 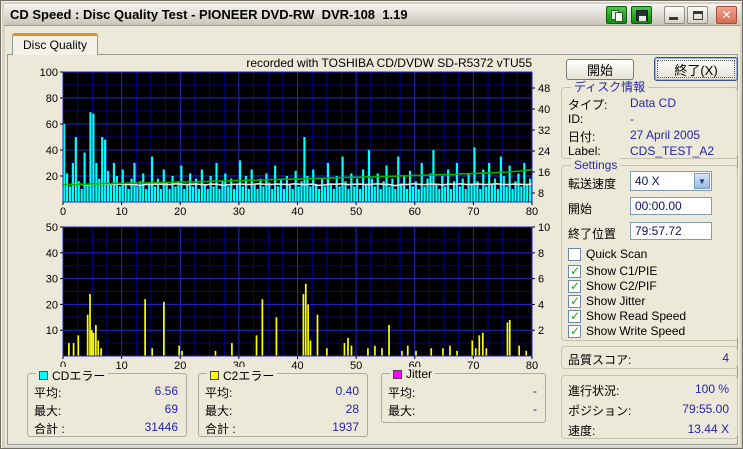 I want to click on checkbox-show-c1-pie: Show C1/PIE, so click(x=612, y=271).